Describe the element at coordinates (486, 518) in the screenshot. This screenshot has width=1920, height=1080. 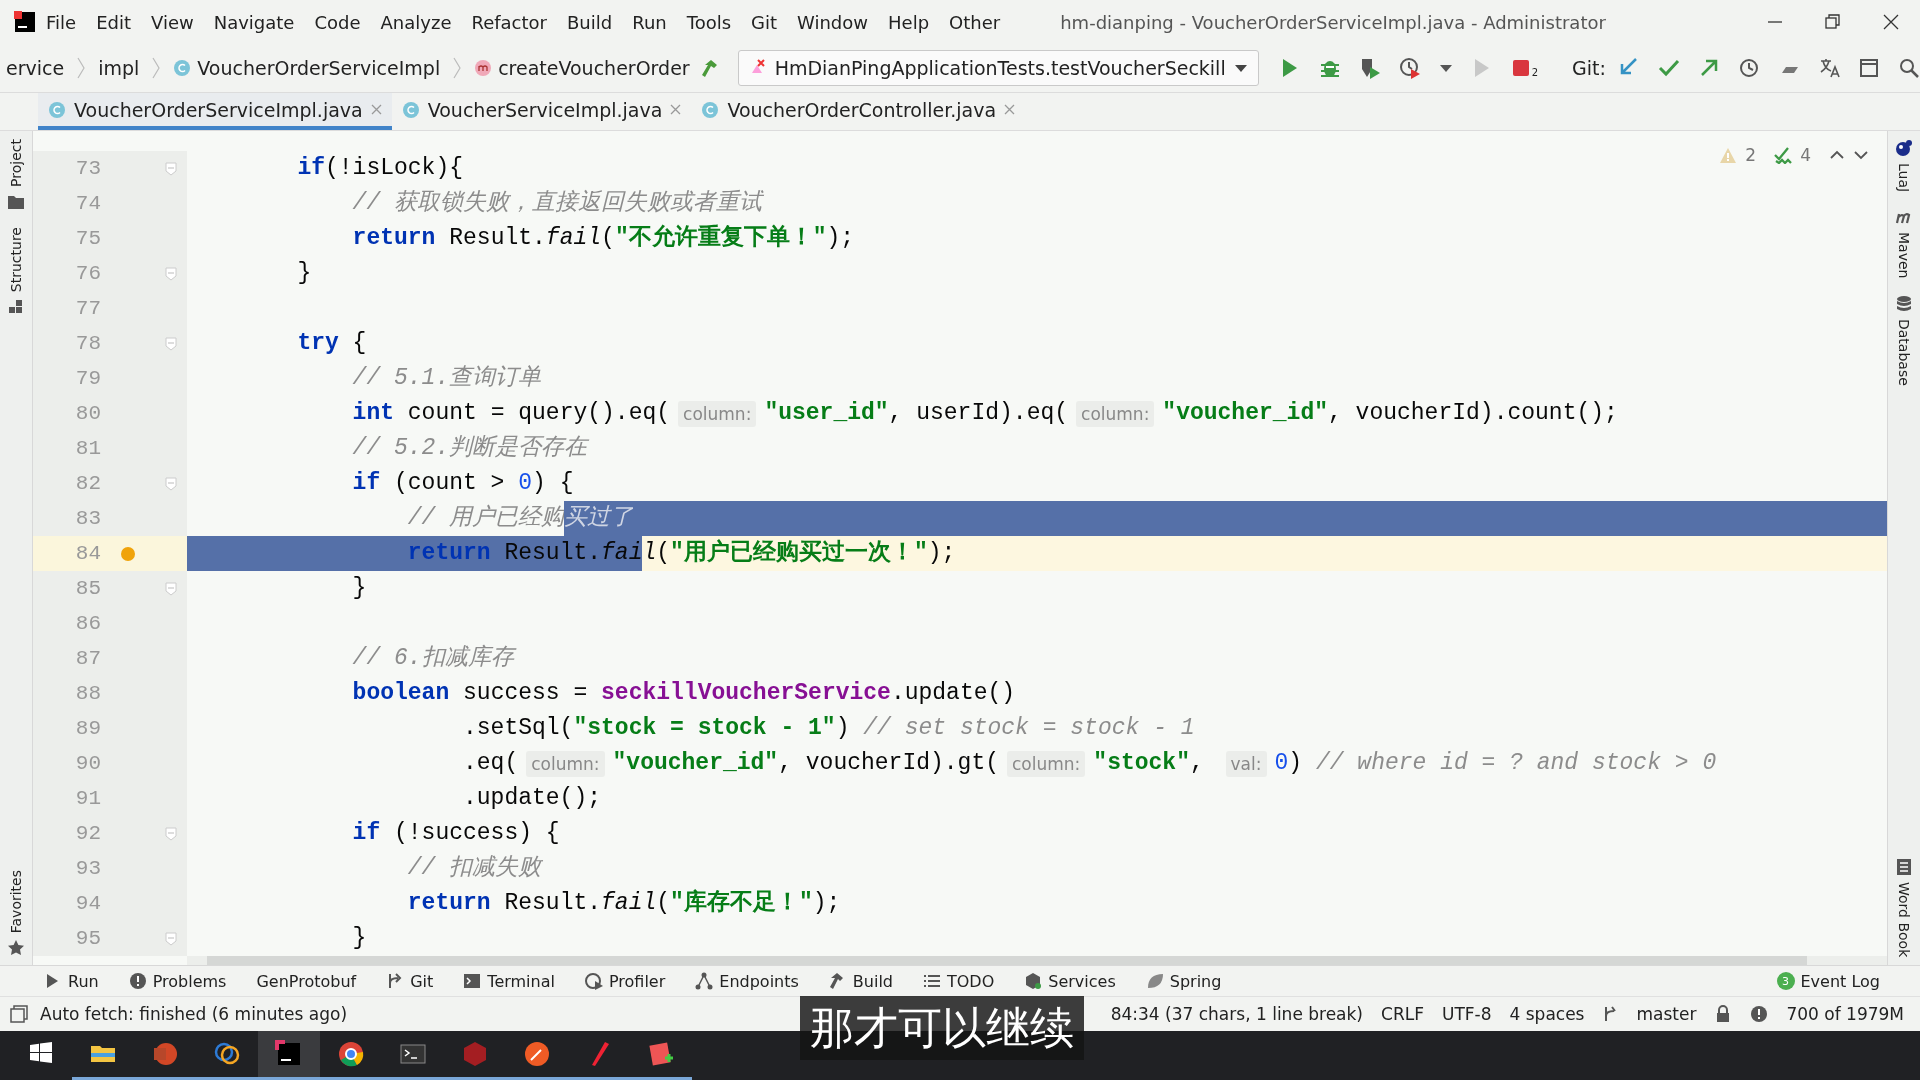
I see `code-comment: // 用户已经购` at that location.